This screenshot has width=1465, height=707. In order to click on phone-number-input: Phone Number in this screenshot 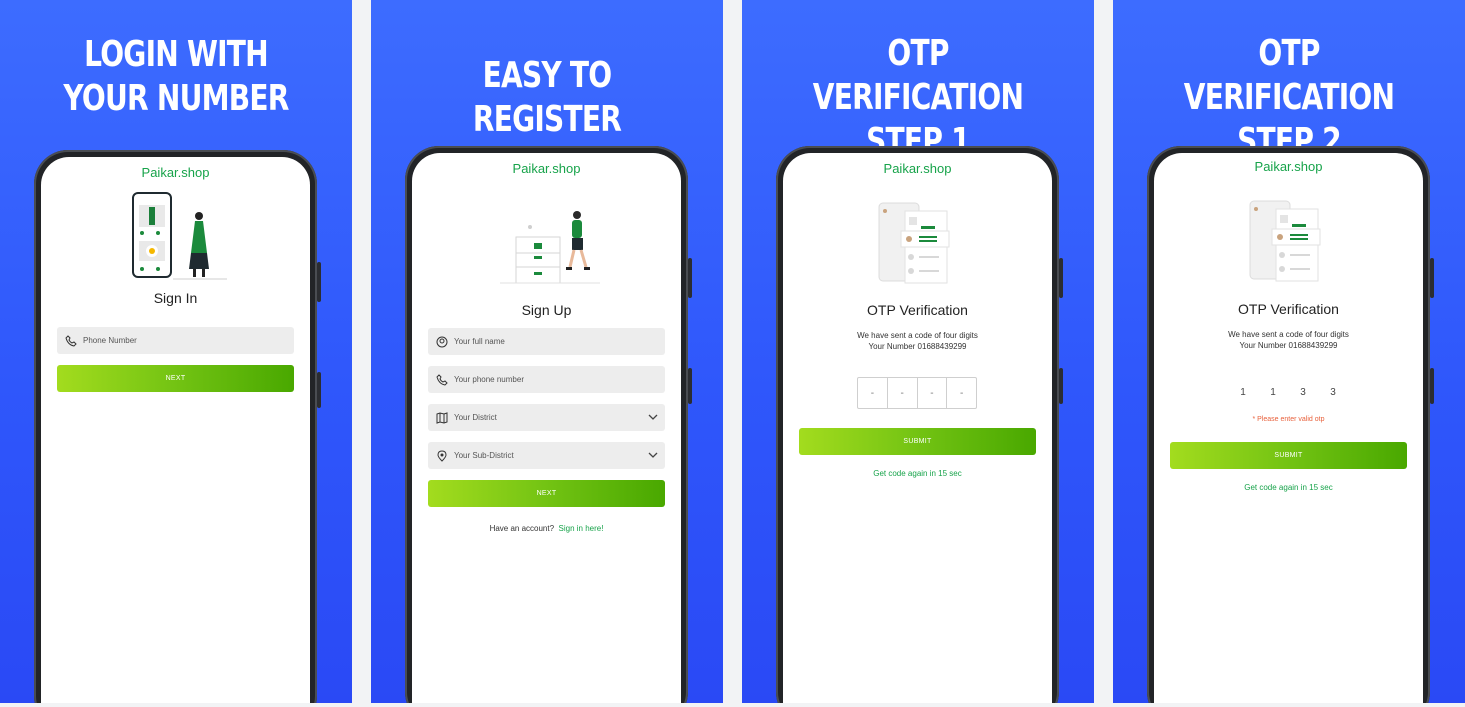, I will do `click(175, 340)`.